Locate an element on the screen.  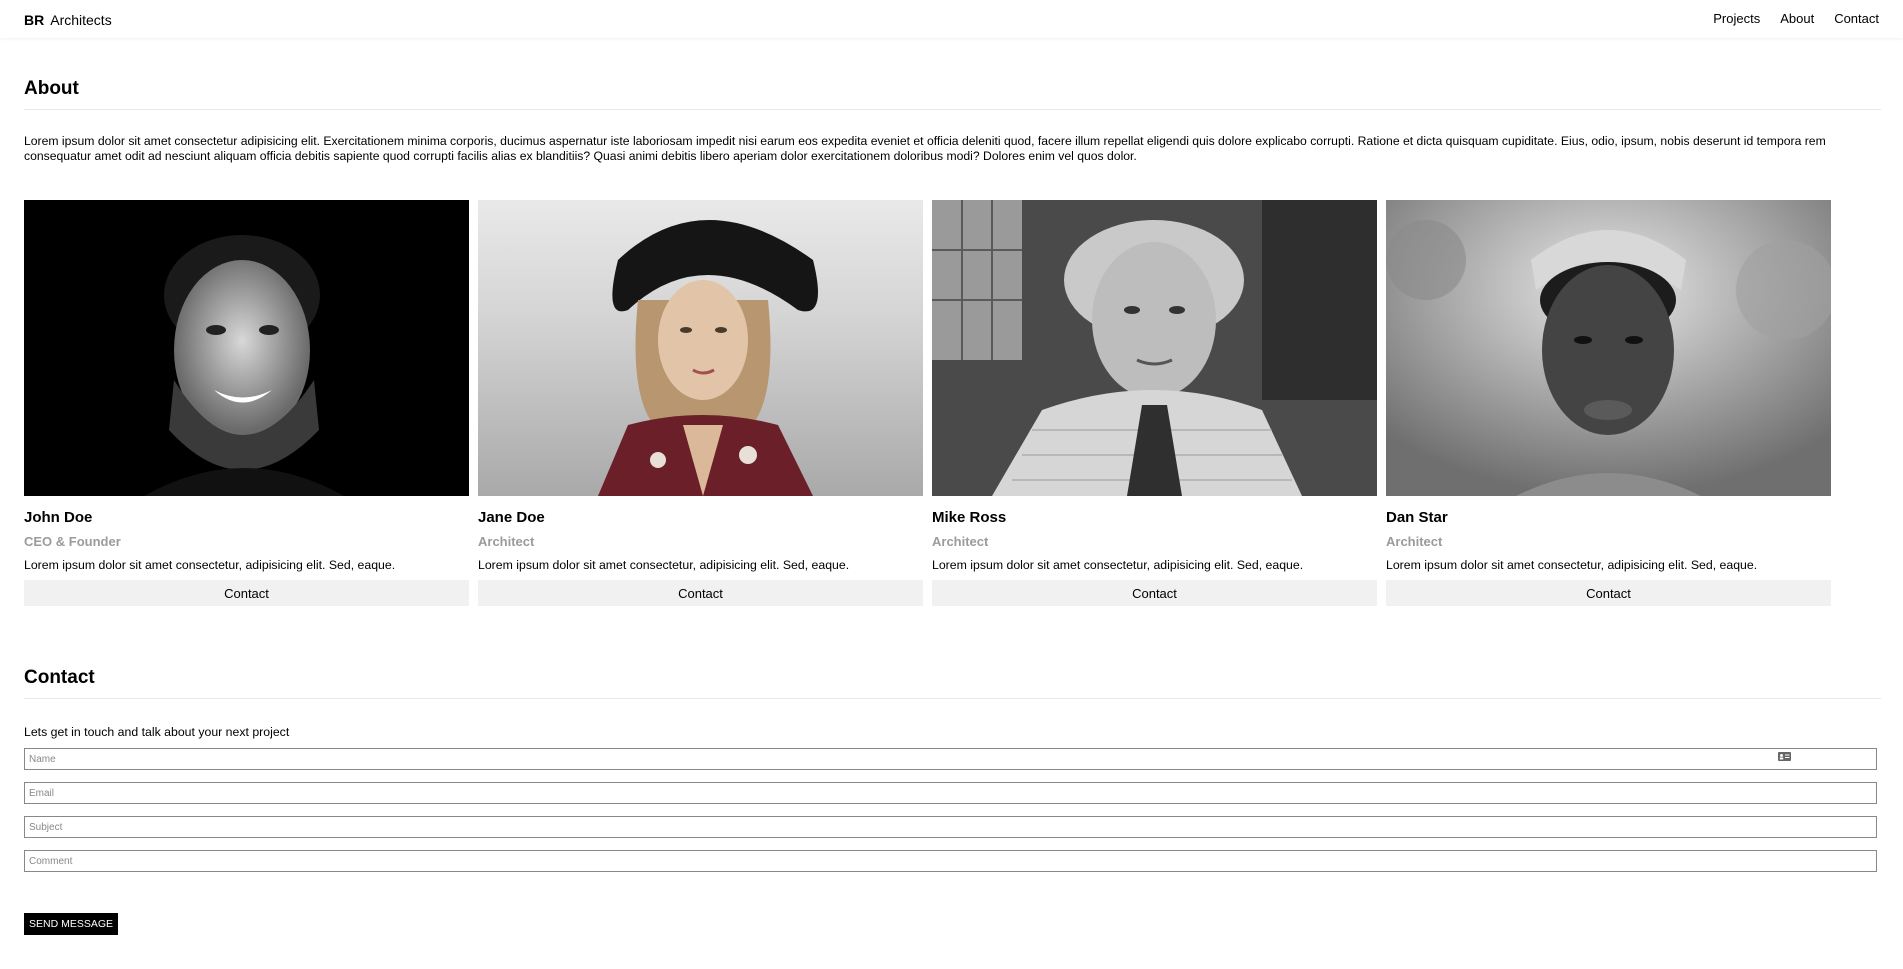
top-navbar: BR Architects Projects About Contact is located at coordinates (951, 19).